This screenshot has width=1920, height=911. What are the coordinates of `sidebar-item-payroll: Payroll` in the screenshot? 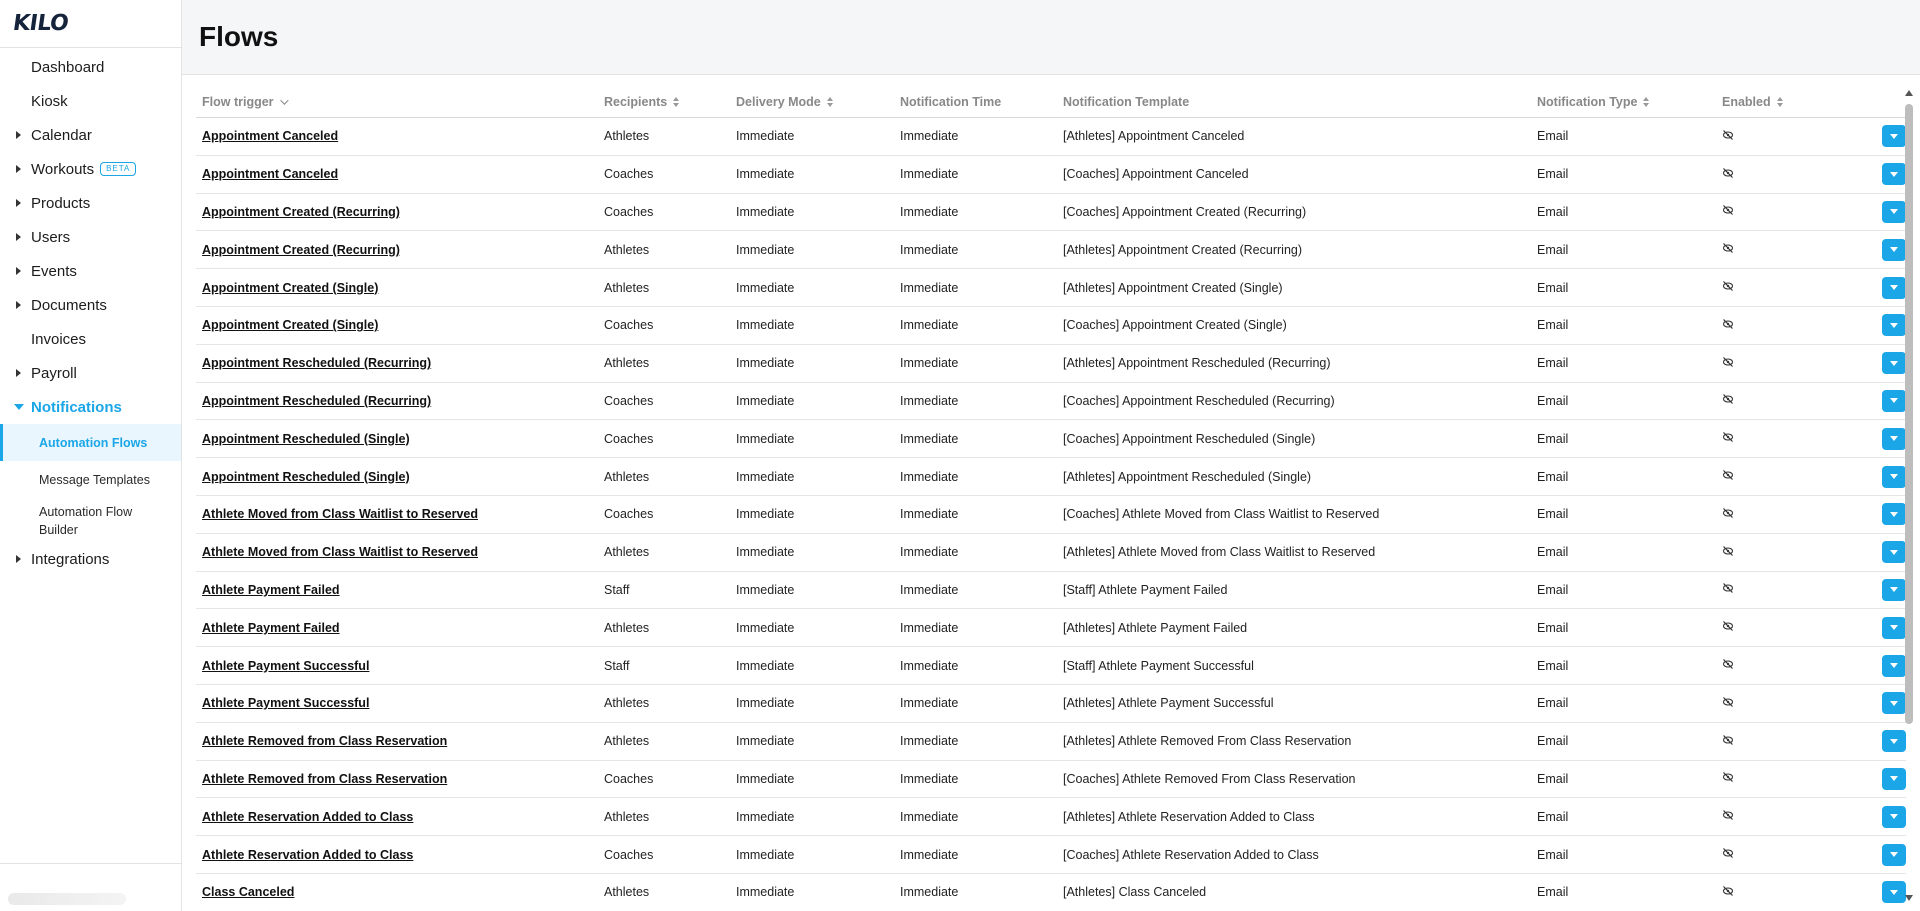 It's located at (90, 373).